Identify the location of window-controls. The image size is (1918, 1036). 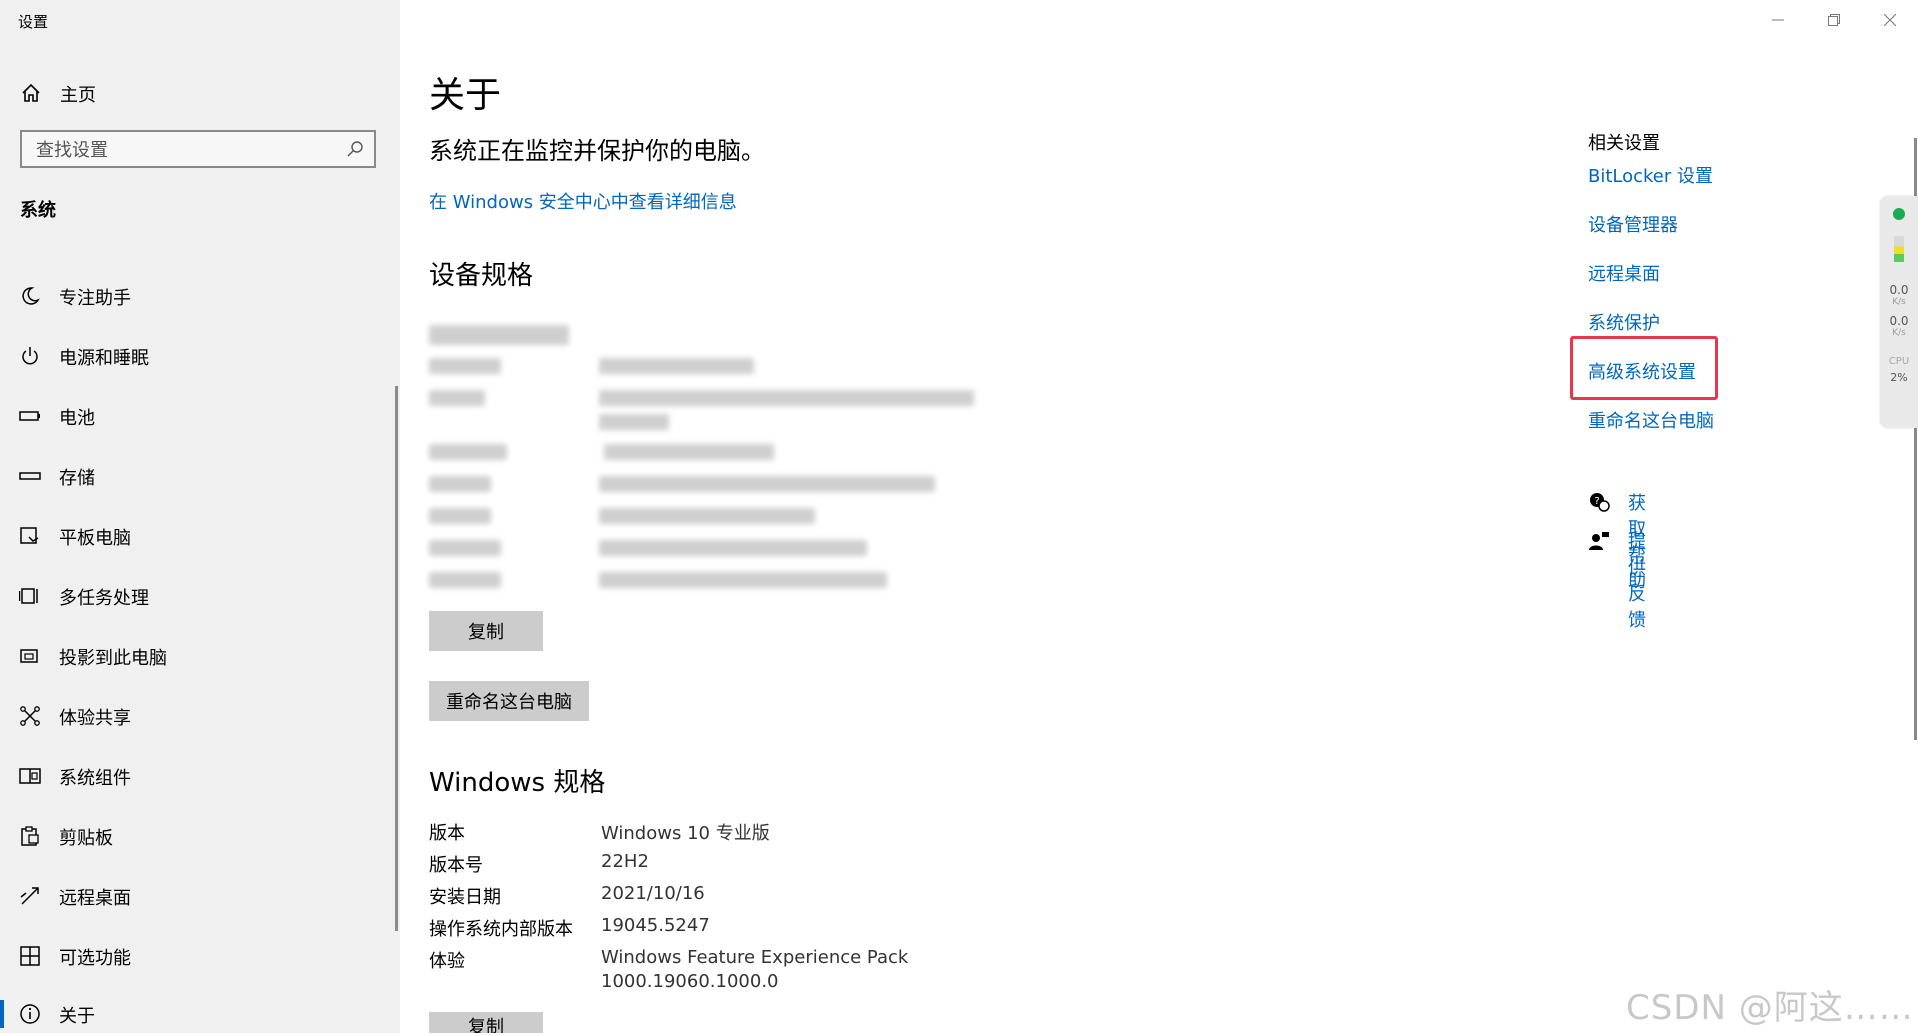
(1834, 20).